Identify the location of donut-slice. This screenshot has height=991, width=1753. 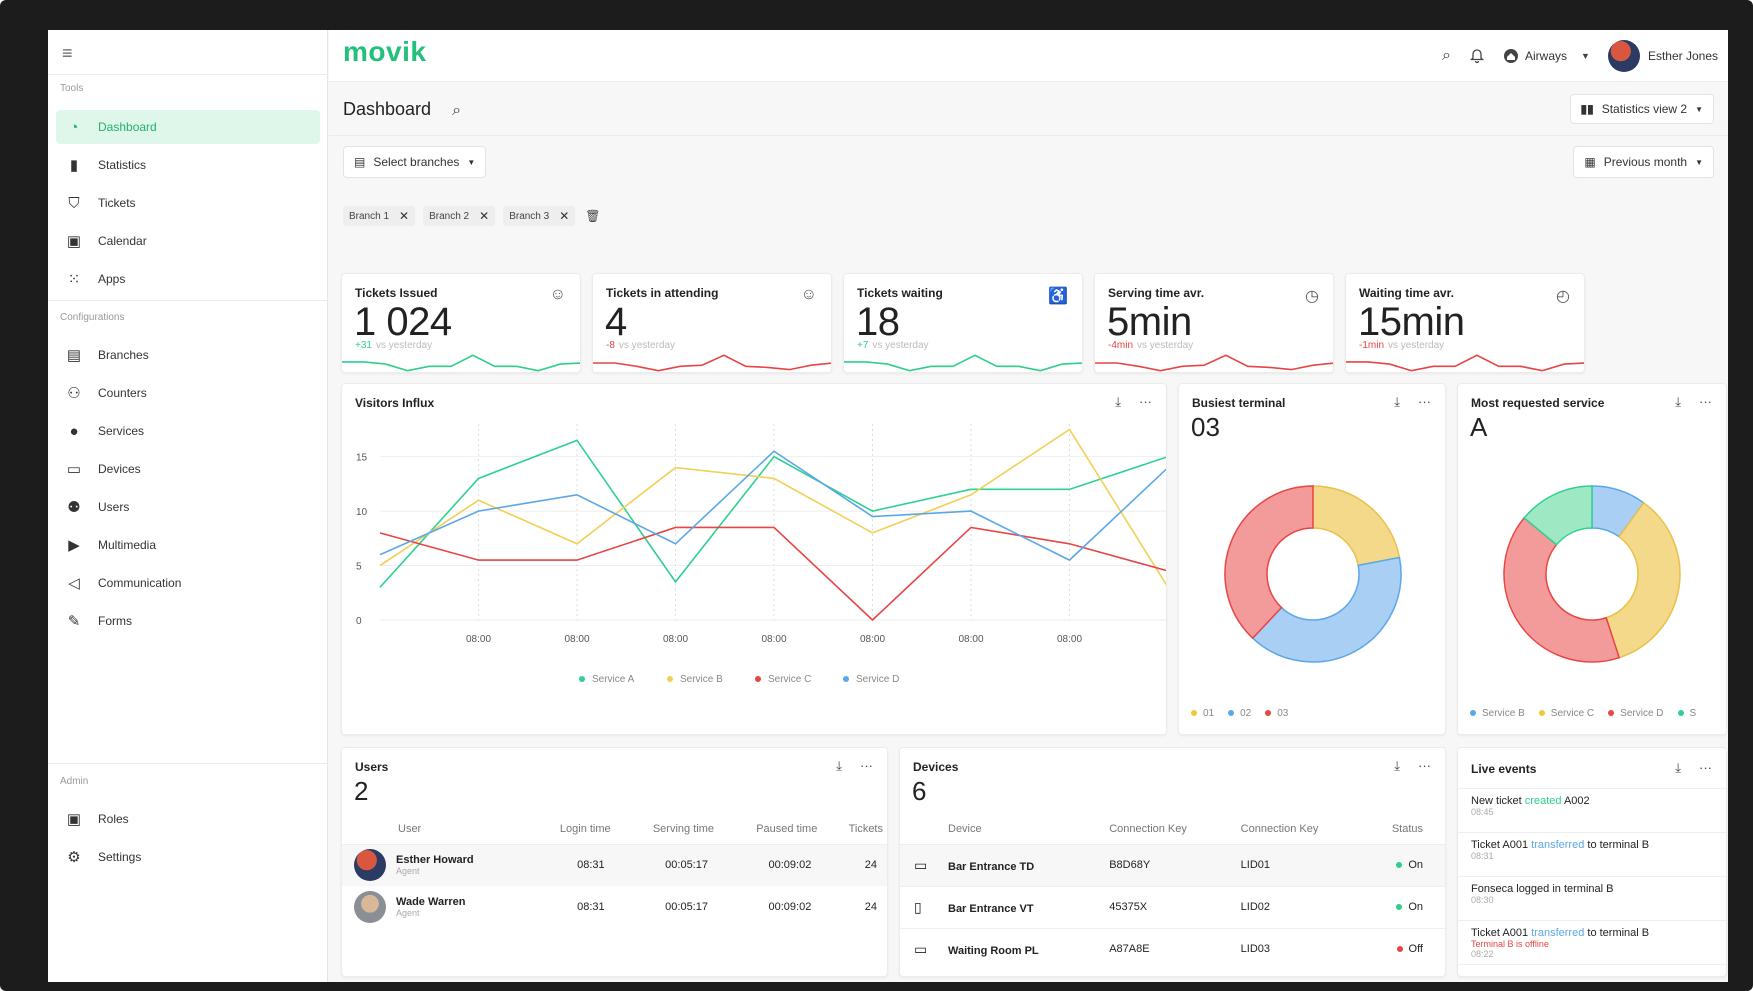
(1269, 562).